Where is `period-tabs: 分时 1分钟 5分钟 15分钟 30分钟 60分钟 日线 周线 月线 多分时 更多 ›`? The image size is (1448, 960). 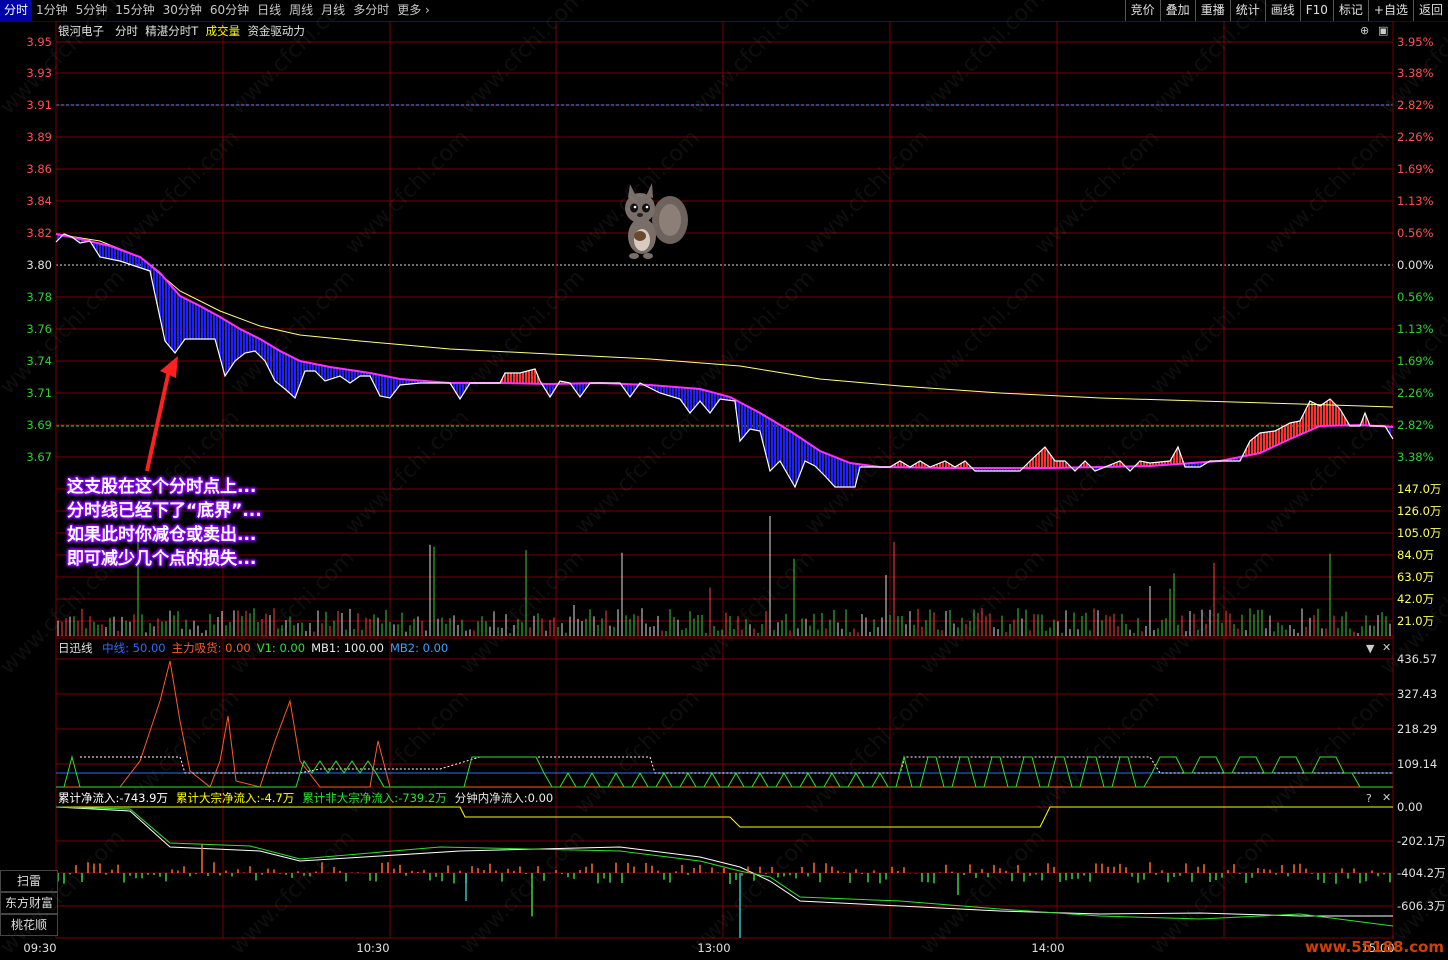 period-tabs: 分时 1分钟 5分钟 15分钟 30分钟 60分钟 日线 周线 月线 多分时 更多 › is located at coordinates (217, 10).